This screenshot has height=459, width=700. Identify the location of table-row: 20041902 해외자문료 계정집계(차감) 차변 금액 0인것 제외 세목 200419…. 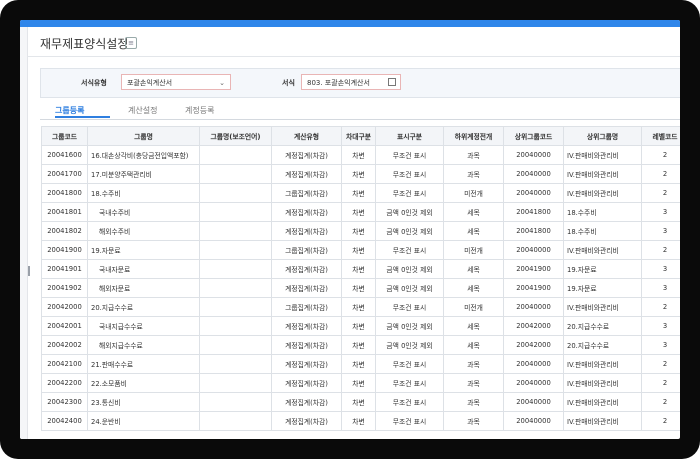
(360, 288).